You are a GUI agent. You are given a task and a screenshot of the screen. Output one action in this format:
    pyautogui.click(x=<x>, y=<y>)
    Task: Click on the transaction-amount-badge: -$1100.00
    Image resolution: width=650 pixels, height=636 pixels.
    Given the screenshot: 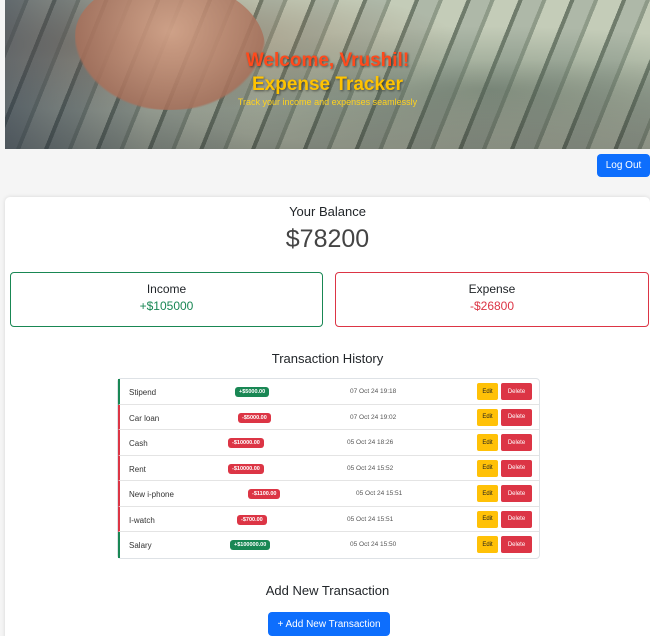 What is the action you would take?
    pyautogui.click(x=264, y=494)
    